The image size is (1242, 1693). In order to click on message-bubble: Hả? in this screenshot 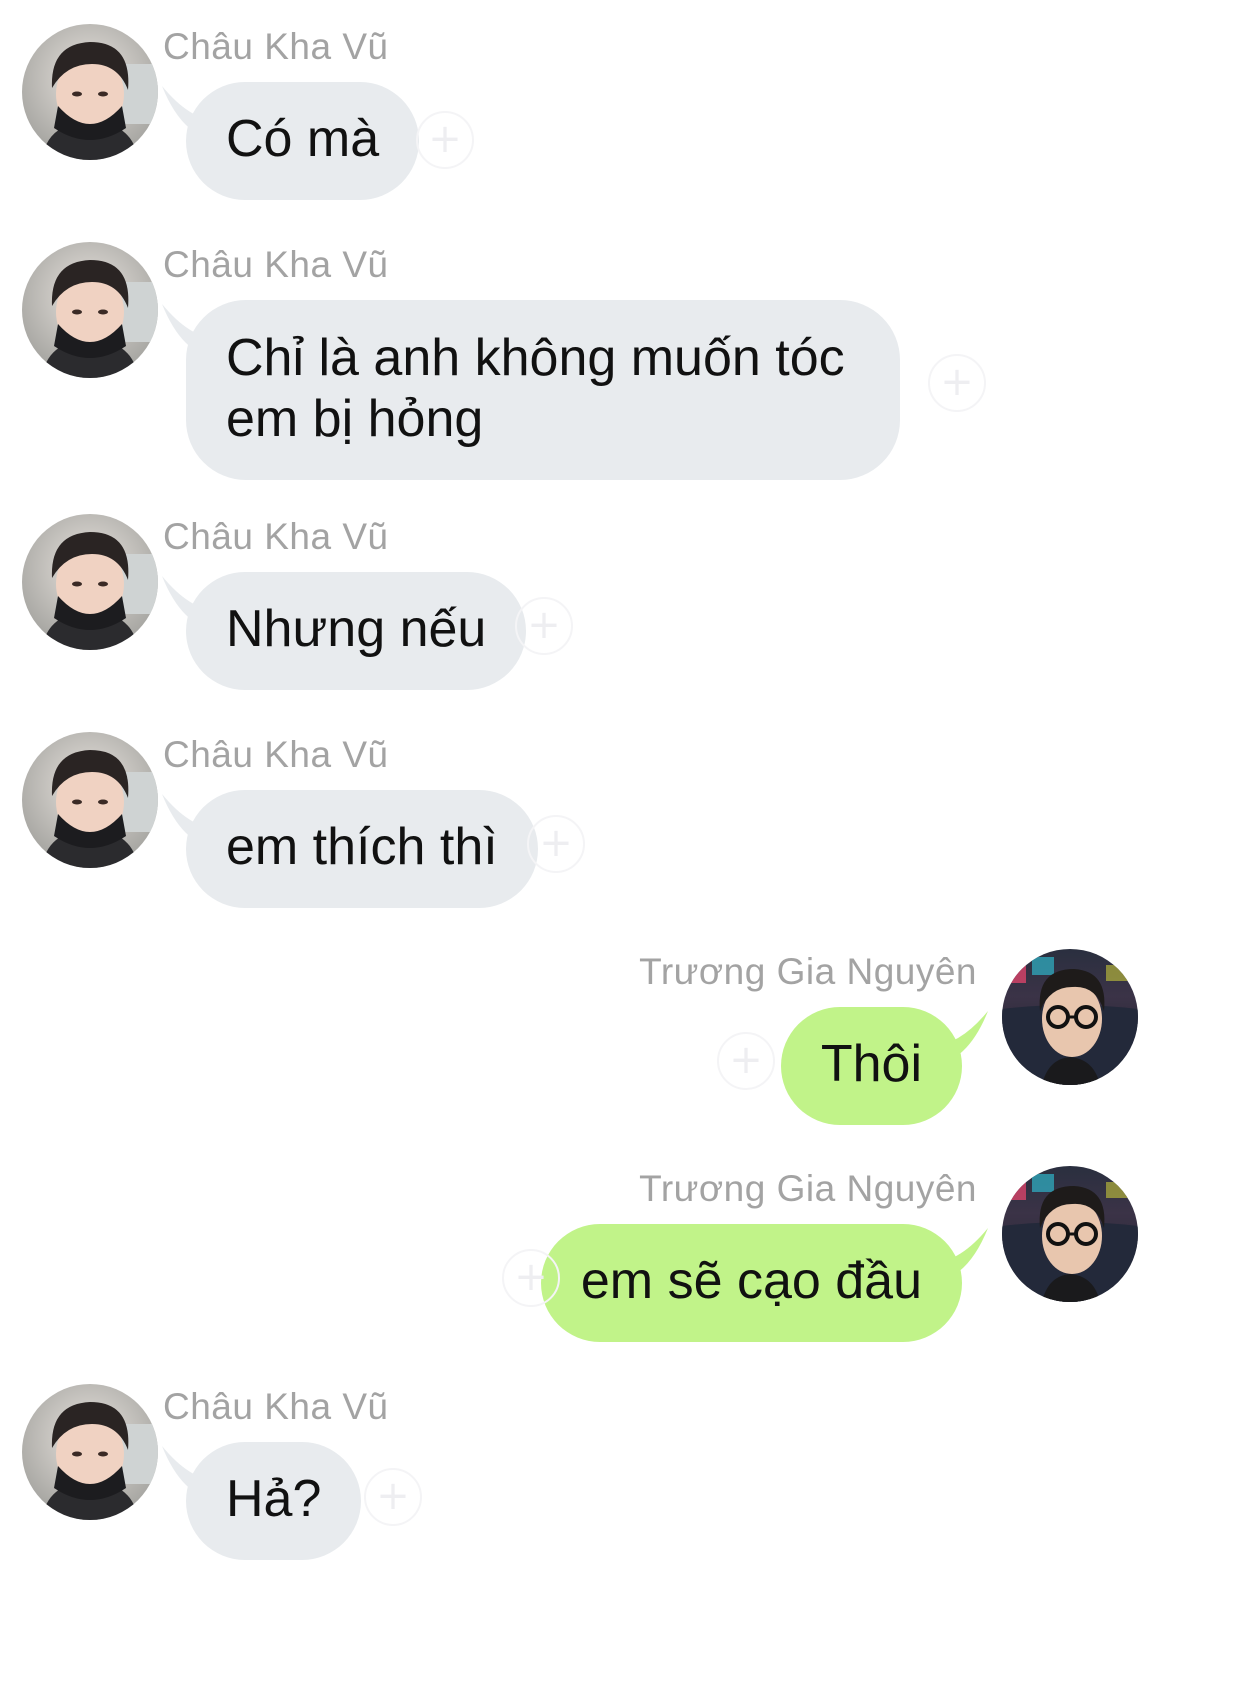, I will do `click(274, 1501)`.